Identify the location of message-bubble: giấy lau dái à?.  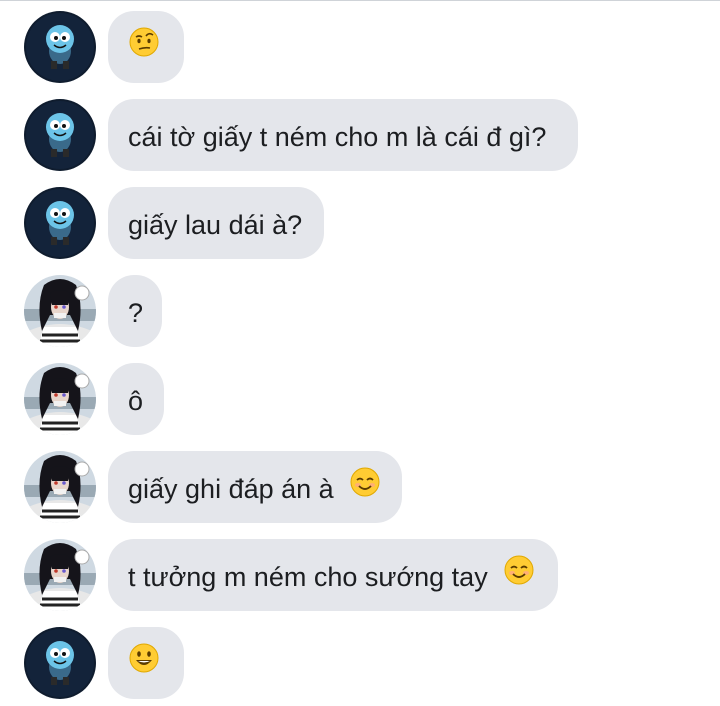
(216, 223).